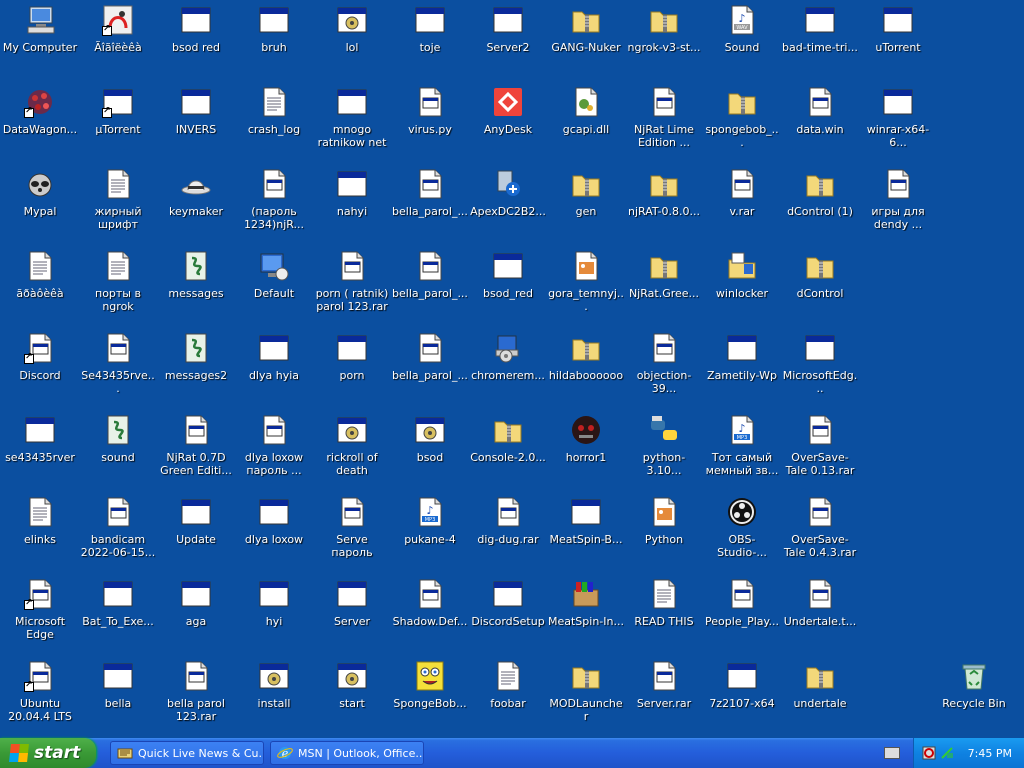 The image size is (1024, 768). I want to click on desktop-icon: Server, so click(352, 616).